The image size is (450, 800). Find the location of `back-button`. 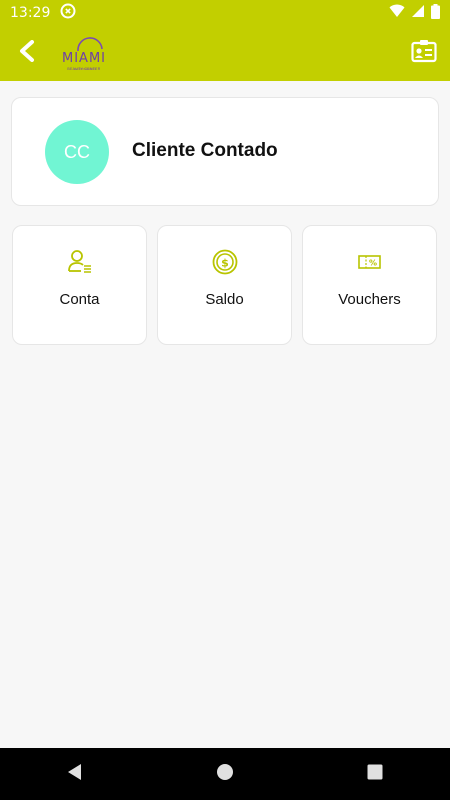

back-button is located at coordinates (28, 53).